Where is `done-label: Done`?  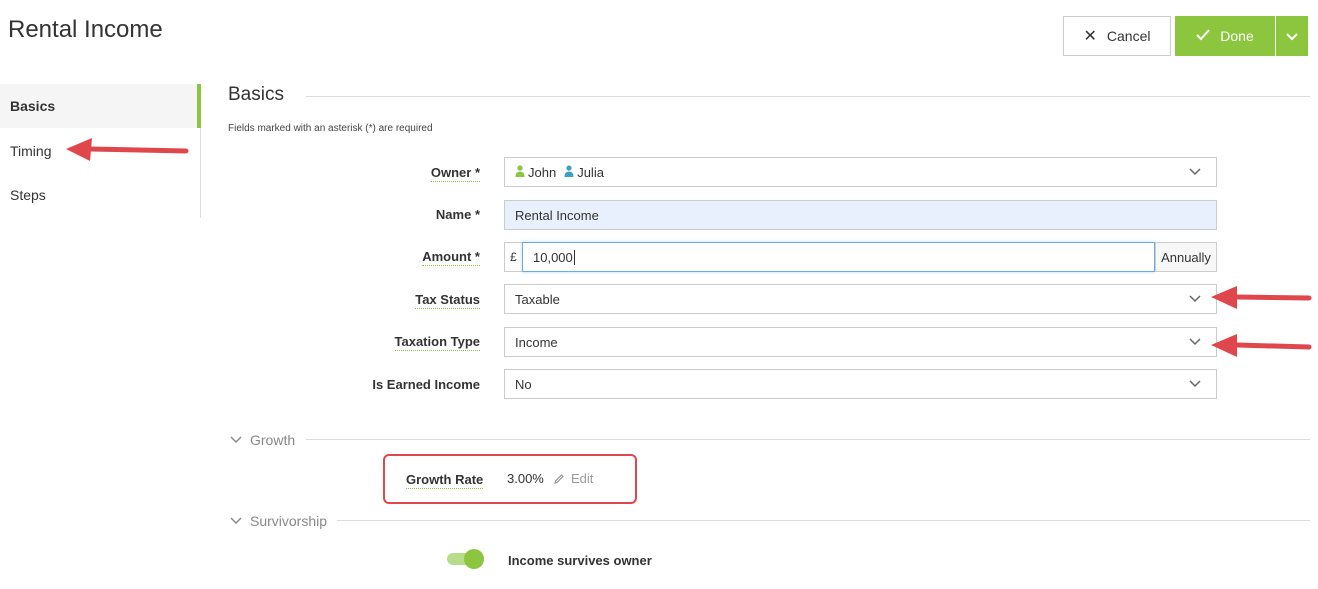 done-label: Done is located at coordinates (1237, 36).